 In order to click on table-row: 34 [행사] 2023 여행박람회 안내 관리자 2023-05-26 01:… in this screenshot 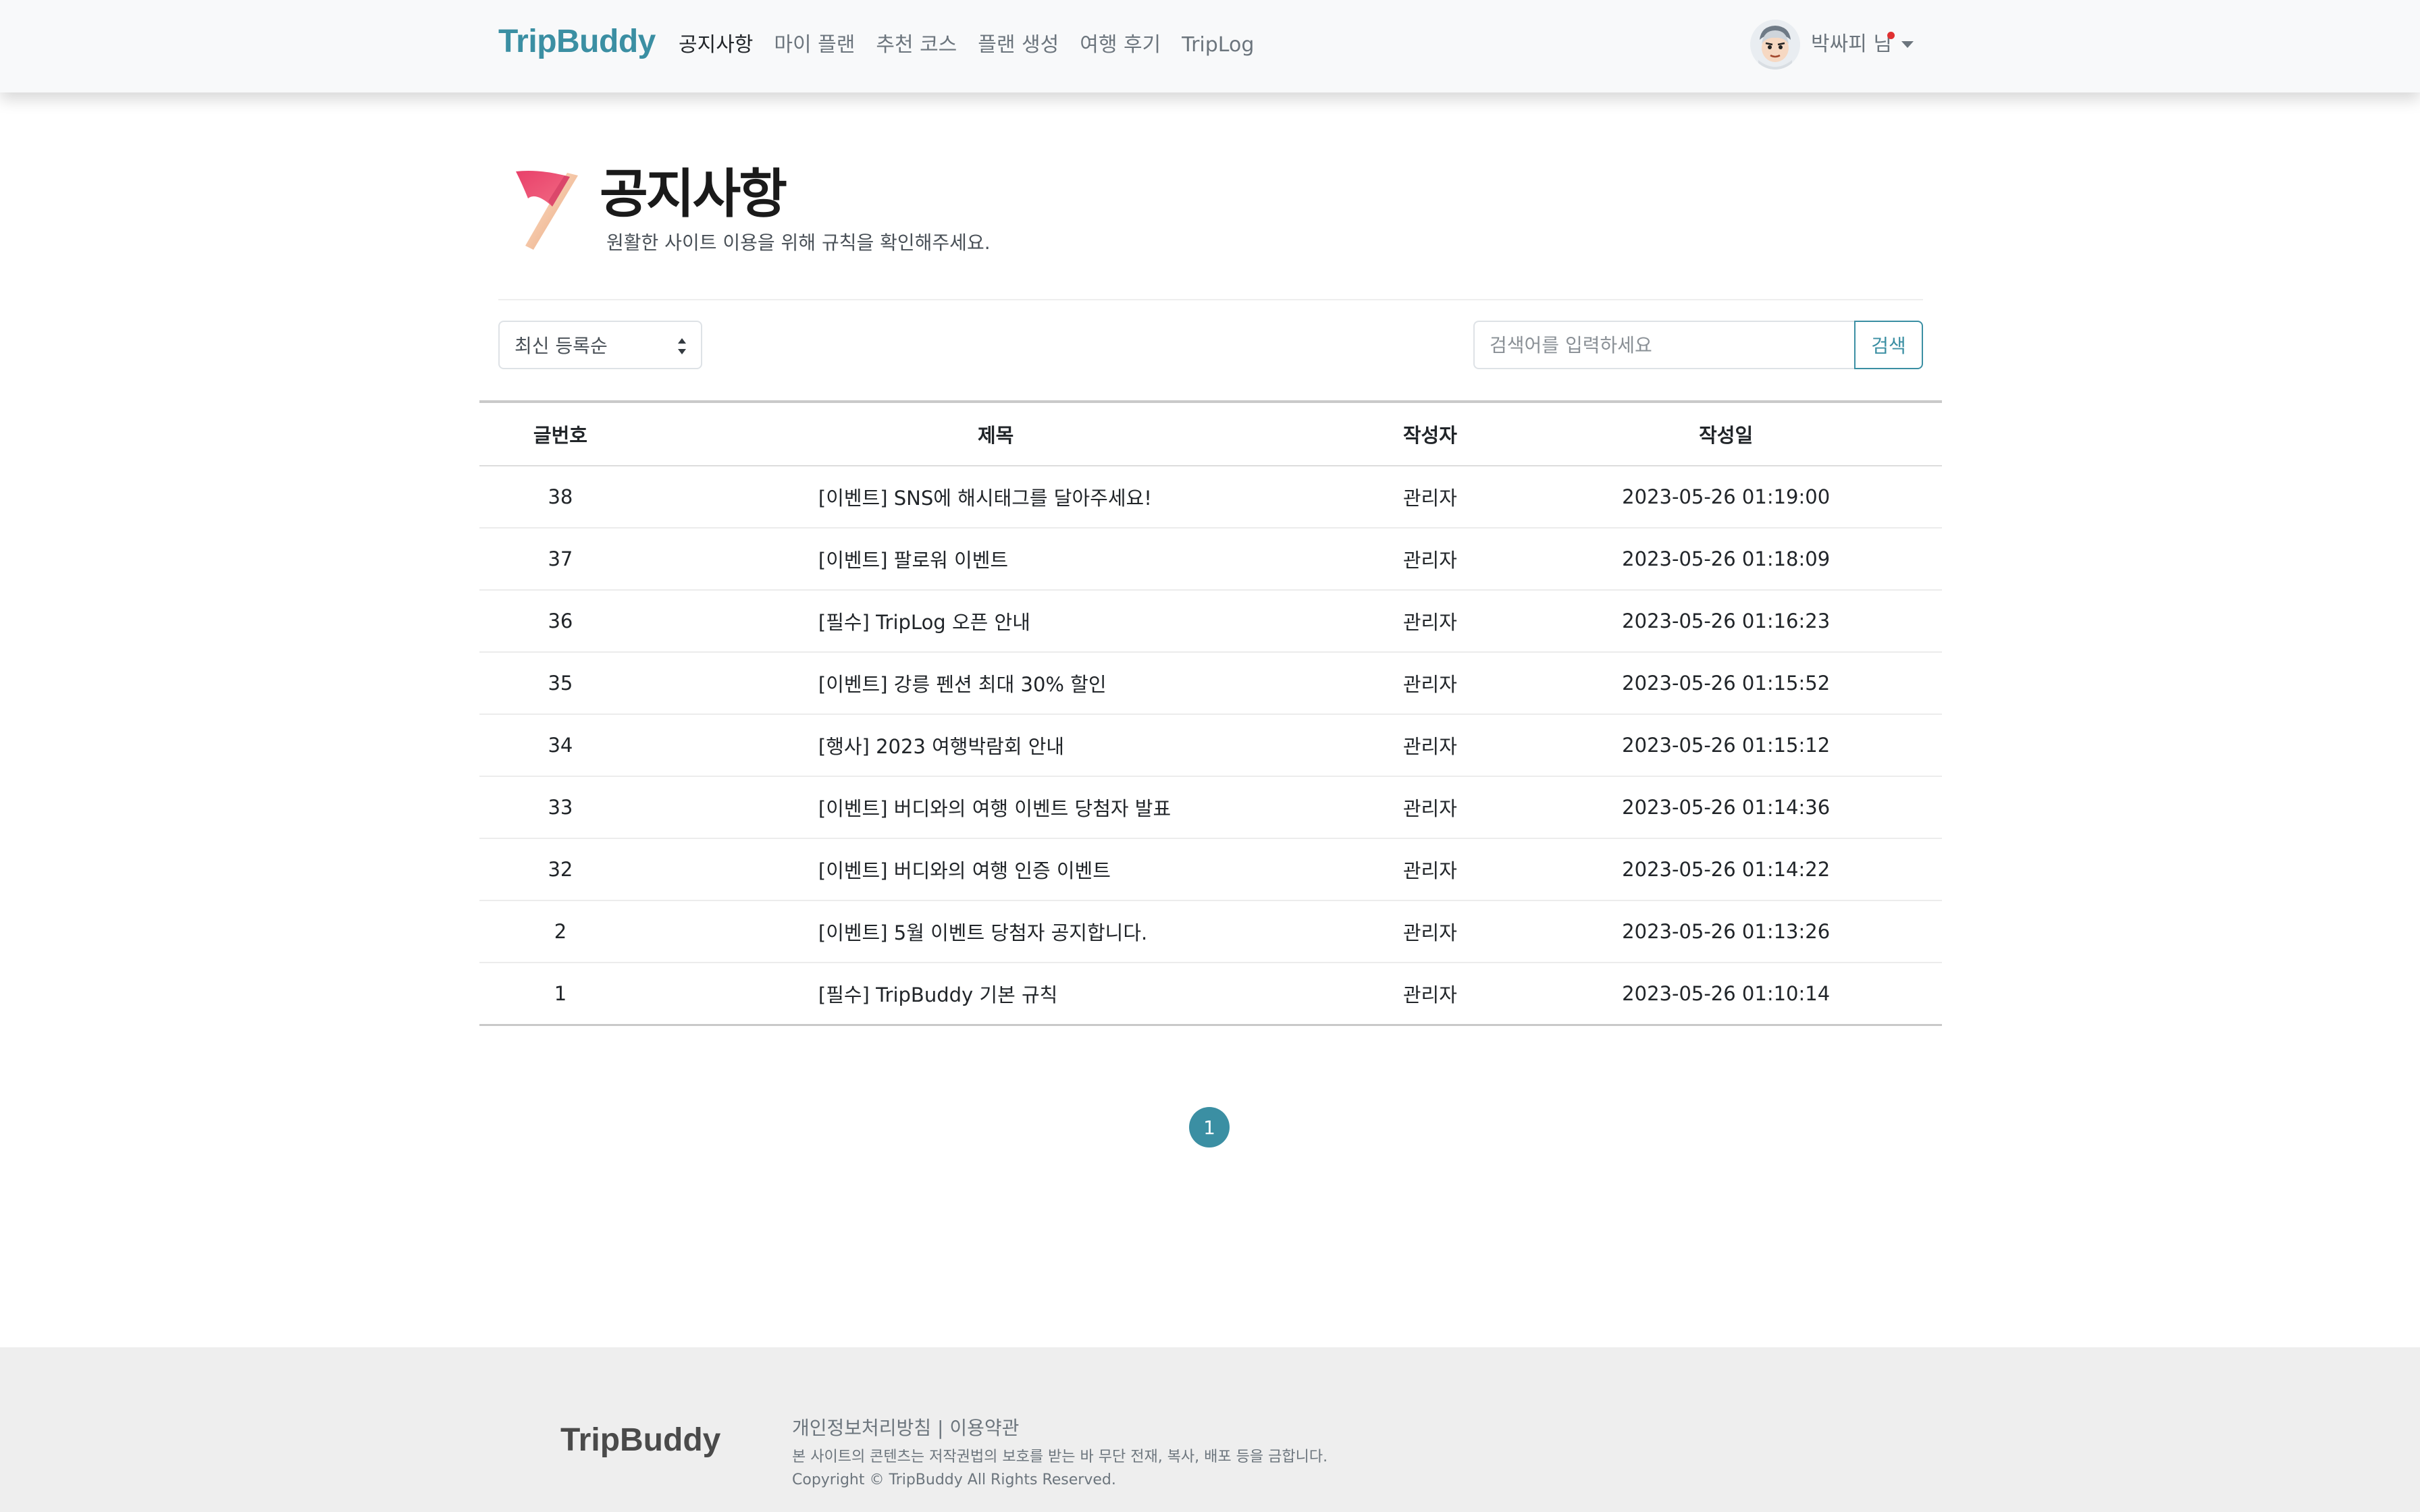, I will do `click(1210, 746)`.